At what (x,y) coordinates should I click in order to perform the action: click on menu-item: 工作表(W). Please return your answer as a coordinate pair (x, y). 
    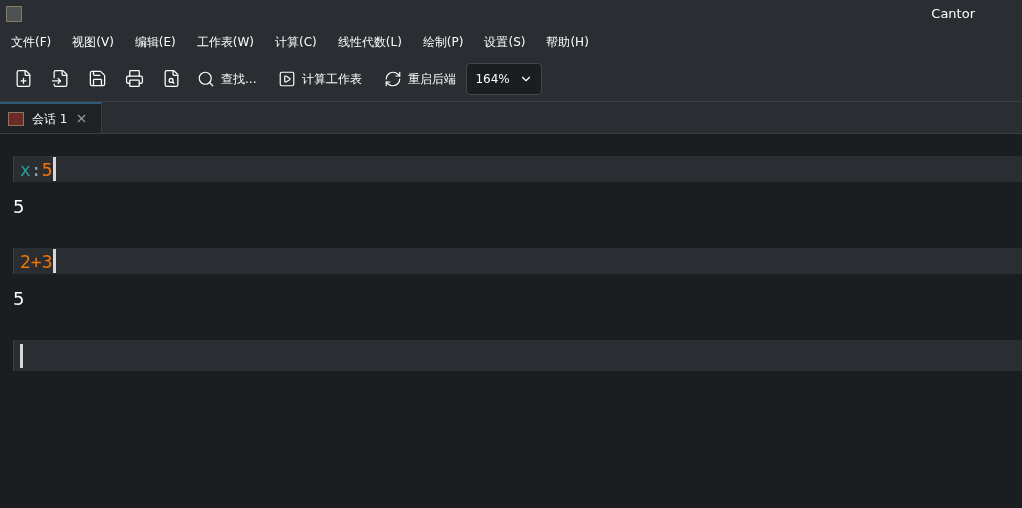
    Looking at the image, I should click on (225, 42).